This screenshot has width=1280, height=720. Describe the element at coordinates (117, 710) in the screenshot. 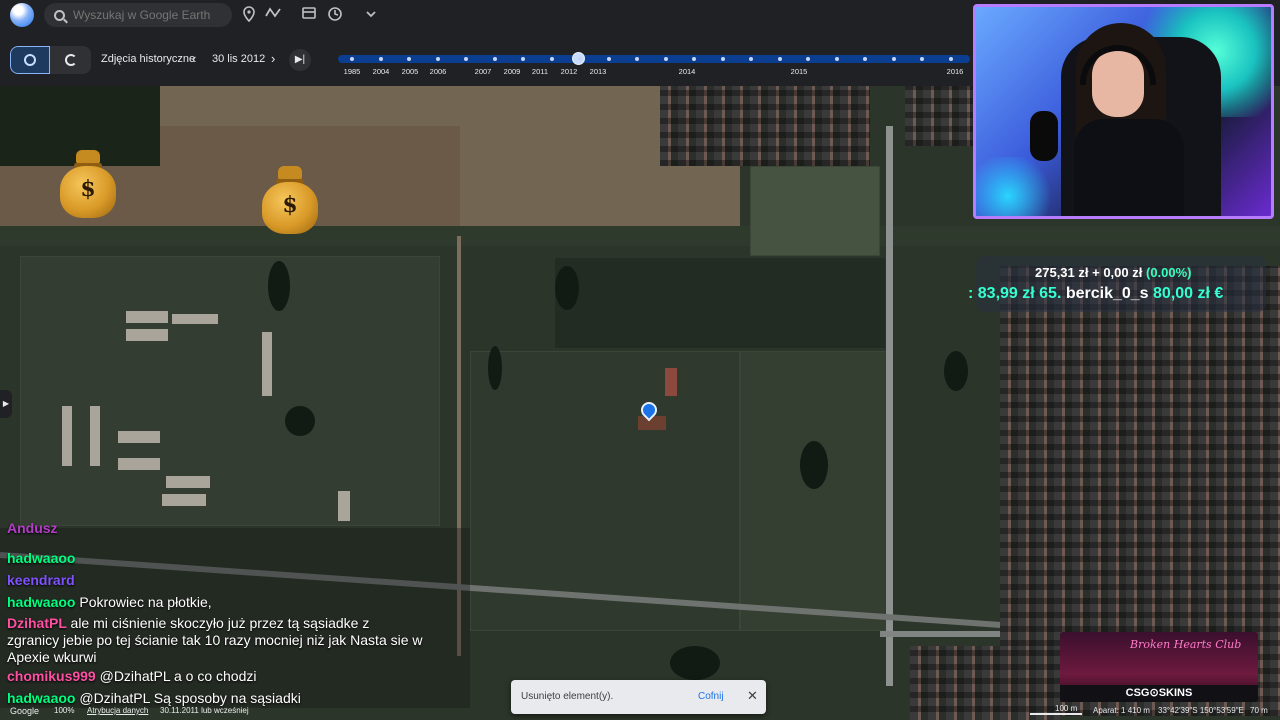

I see `attribution-link: Atrybucja danych` at that location.